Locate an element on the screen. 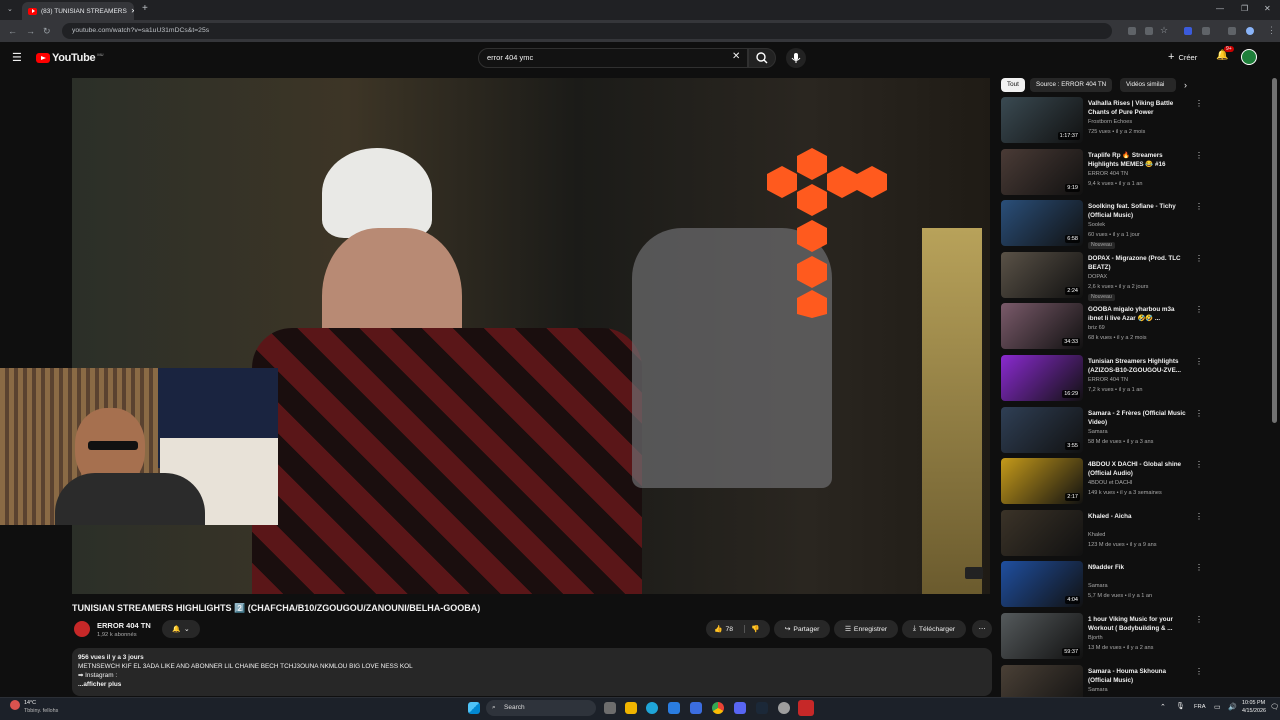  file-explorer-icon is located at coordinates (631, 708).